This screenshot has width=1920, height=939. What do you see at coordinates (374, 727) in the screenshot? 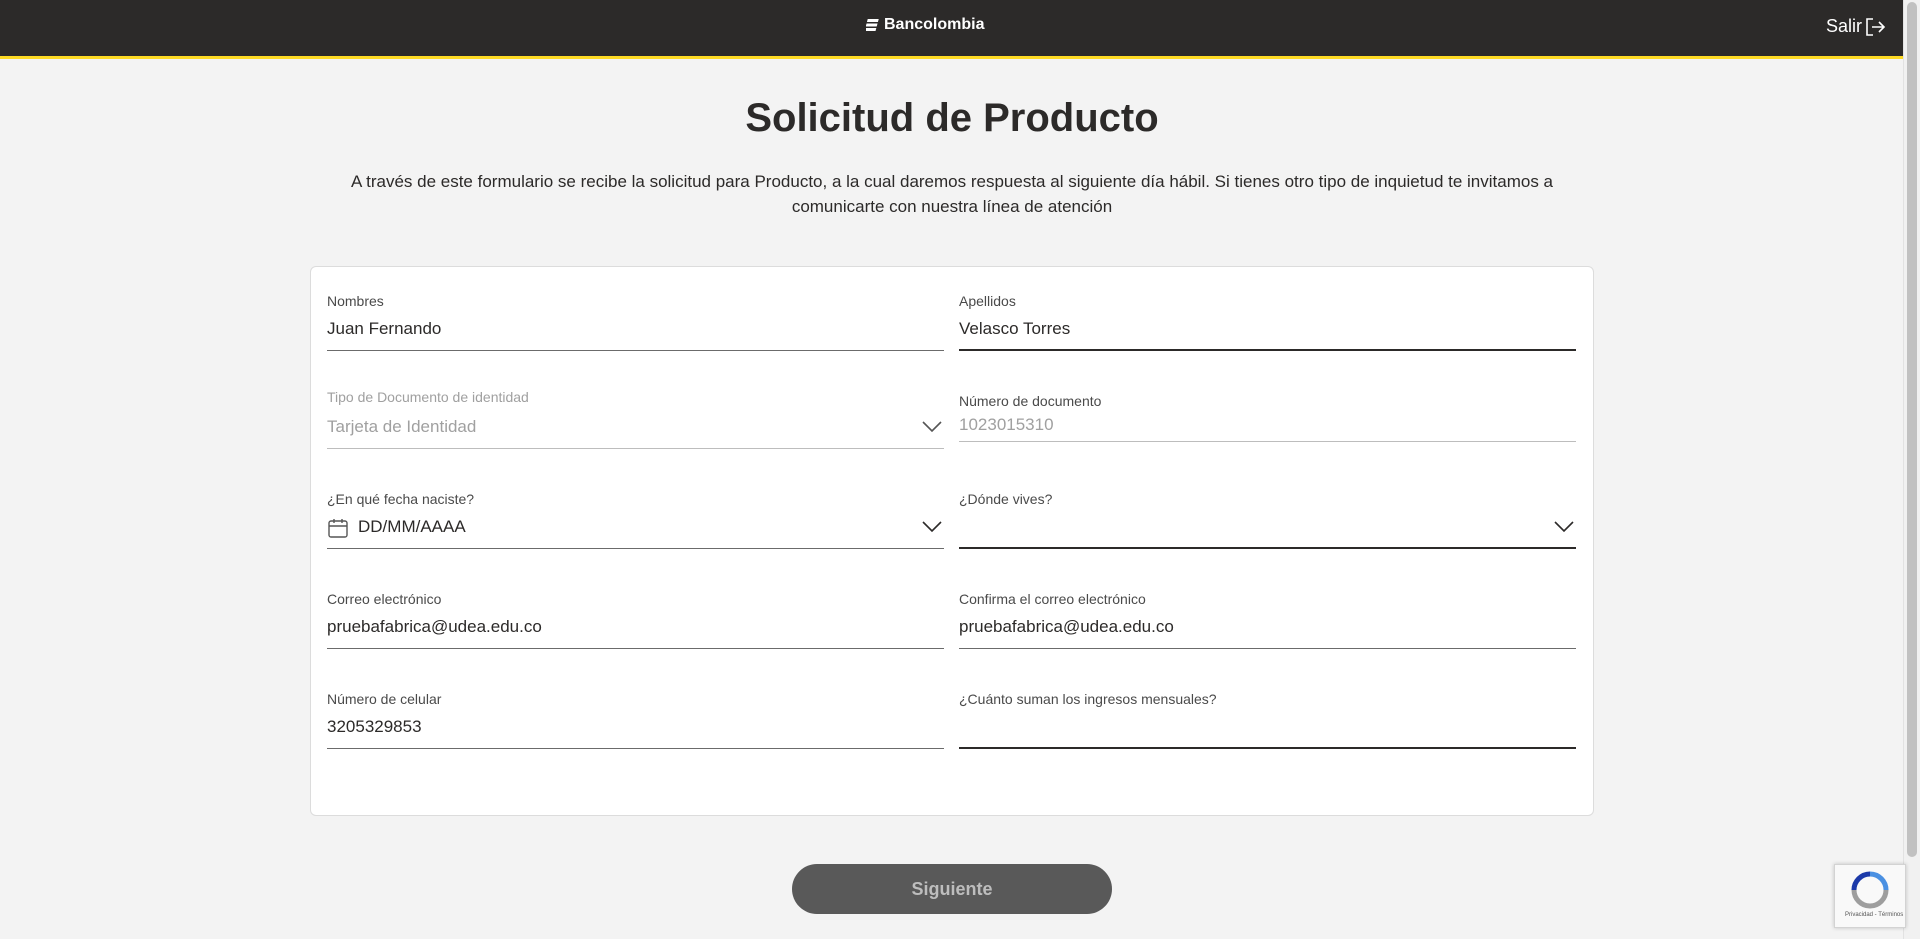
I see `celular-value: 3205329853` at bounding box center [374, 727].